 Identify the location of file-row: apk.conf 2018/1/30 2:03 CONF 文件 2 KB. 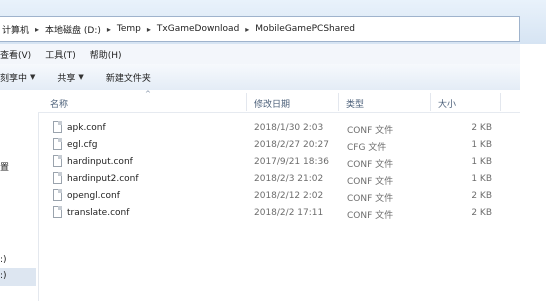
(292, 128).